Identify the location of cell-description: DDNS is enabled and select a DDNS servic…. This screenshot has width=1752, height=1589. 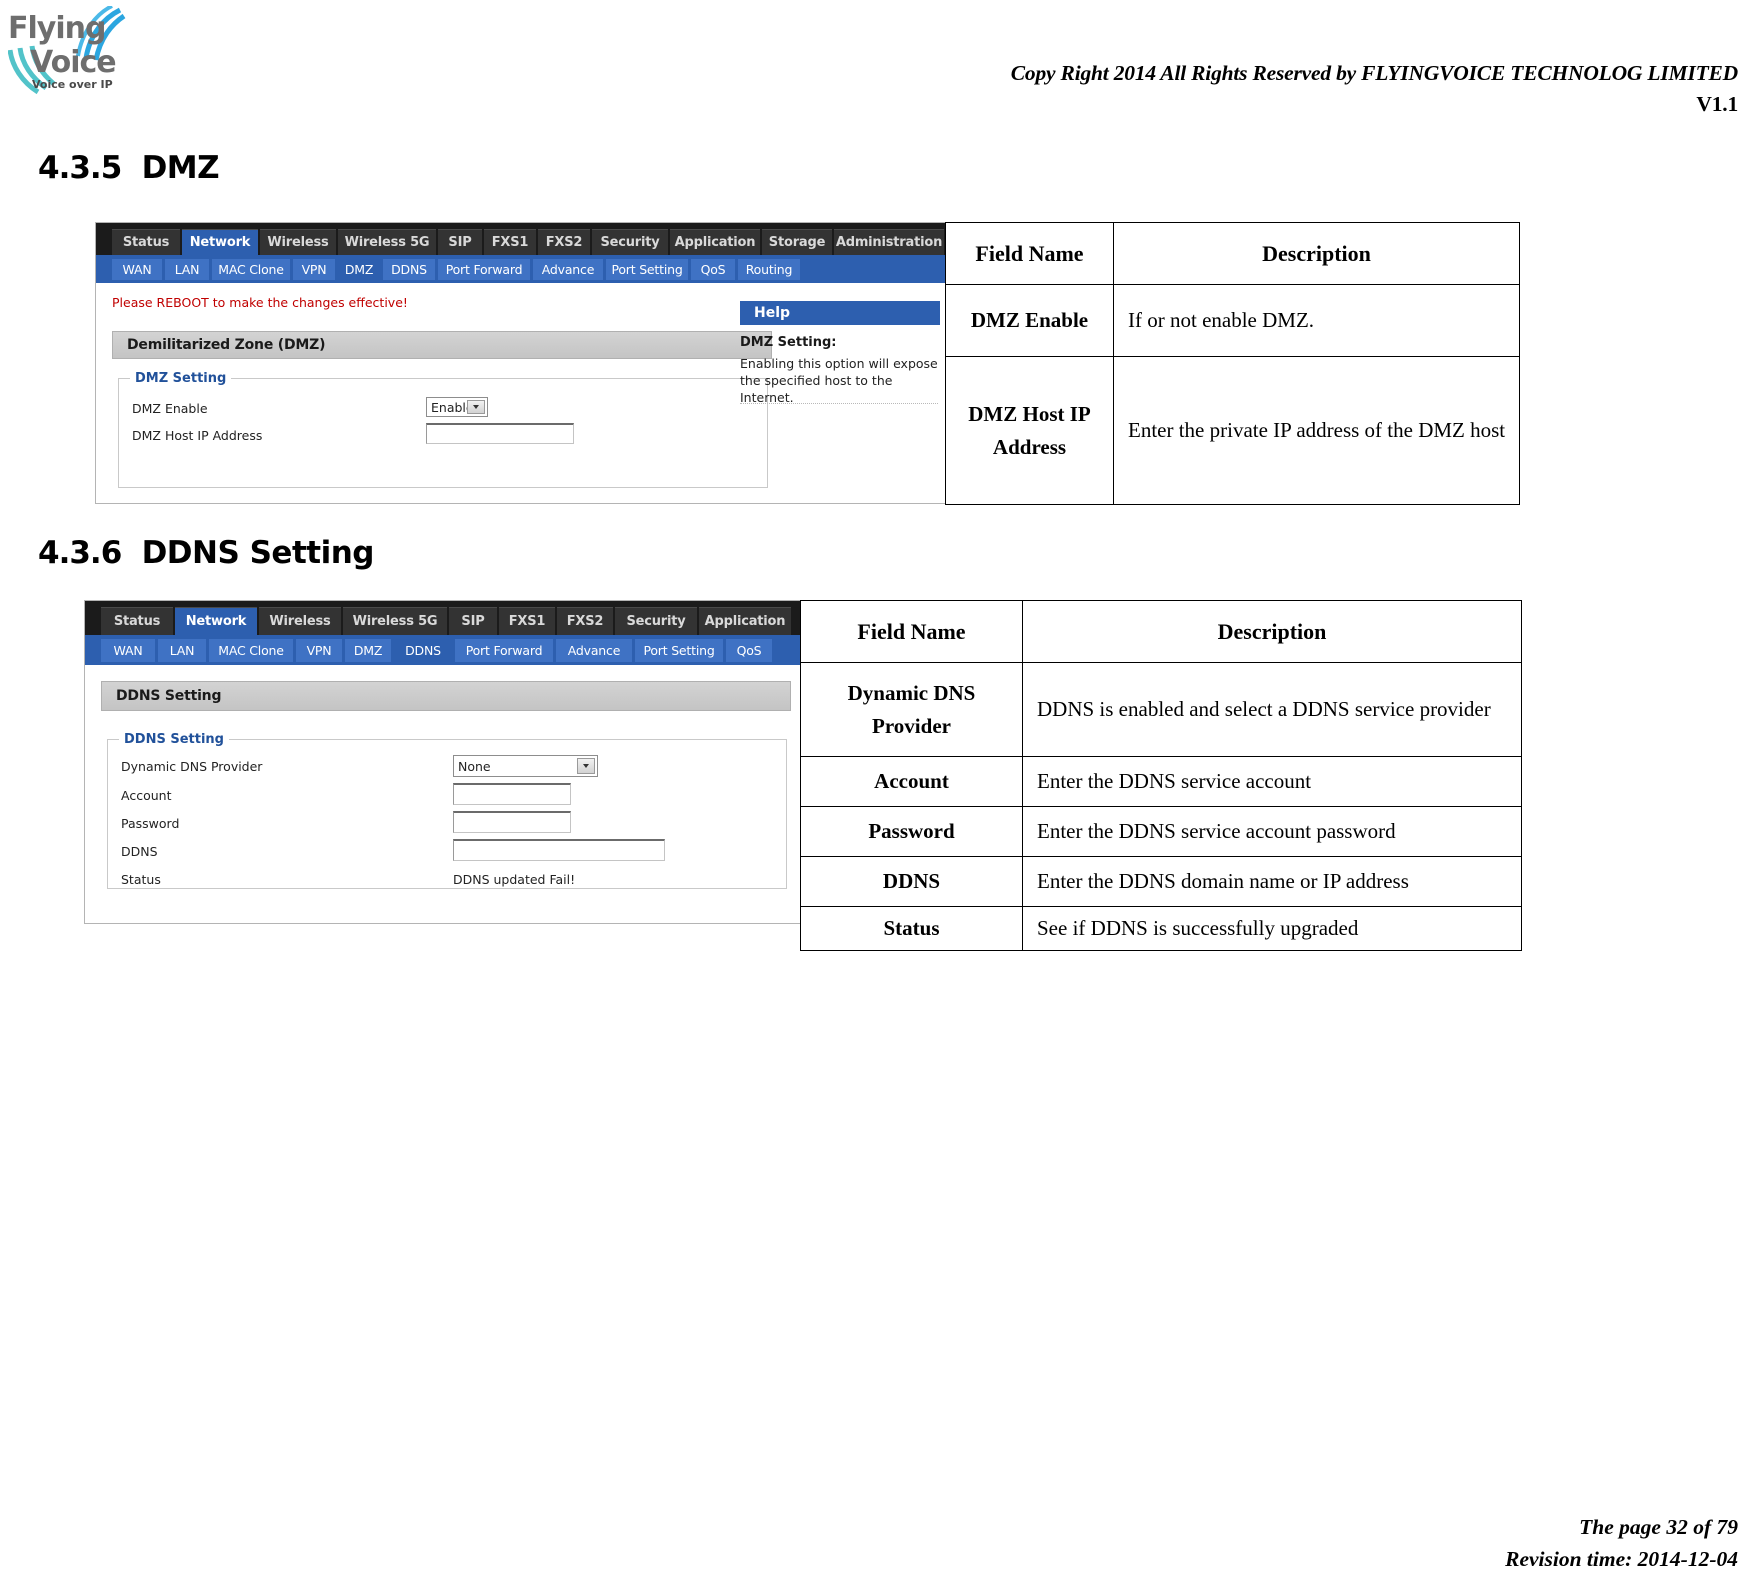
(1272, 709).